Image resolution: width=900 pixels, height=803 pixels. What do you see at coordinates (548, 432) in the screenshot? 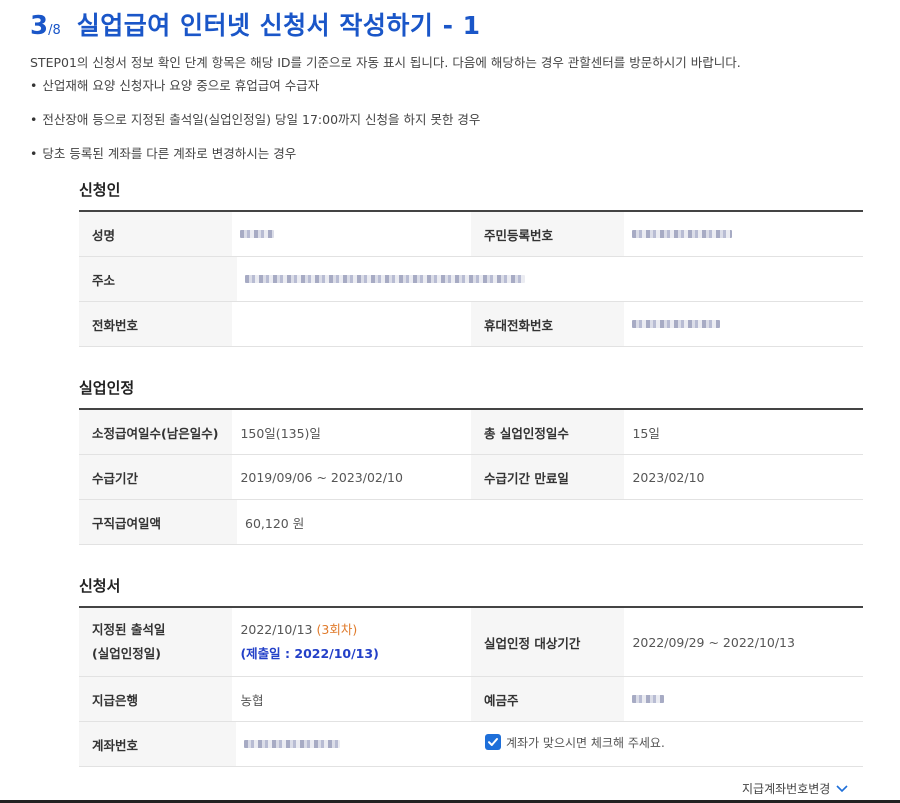
I see `total-days-label: 총 실업인정일수` at bounding box center [548, 432].